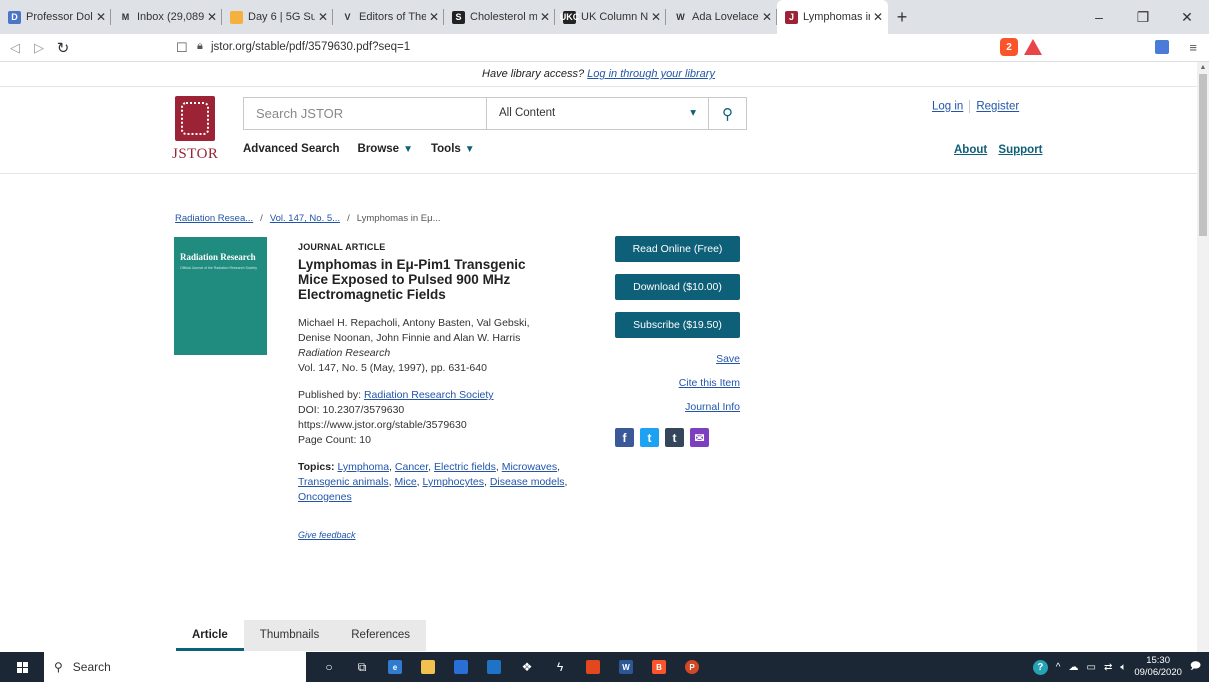  I want to click on nav-tools: Tools ▼, so click(453, 149).